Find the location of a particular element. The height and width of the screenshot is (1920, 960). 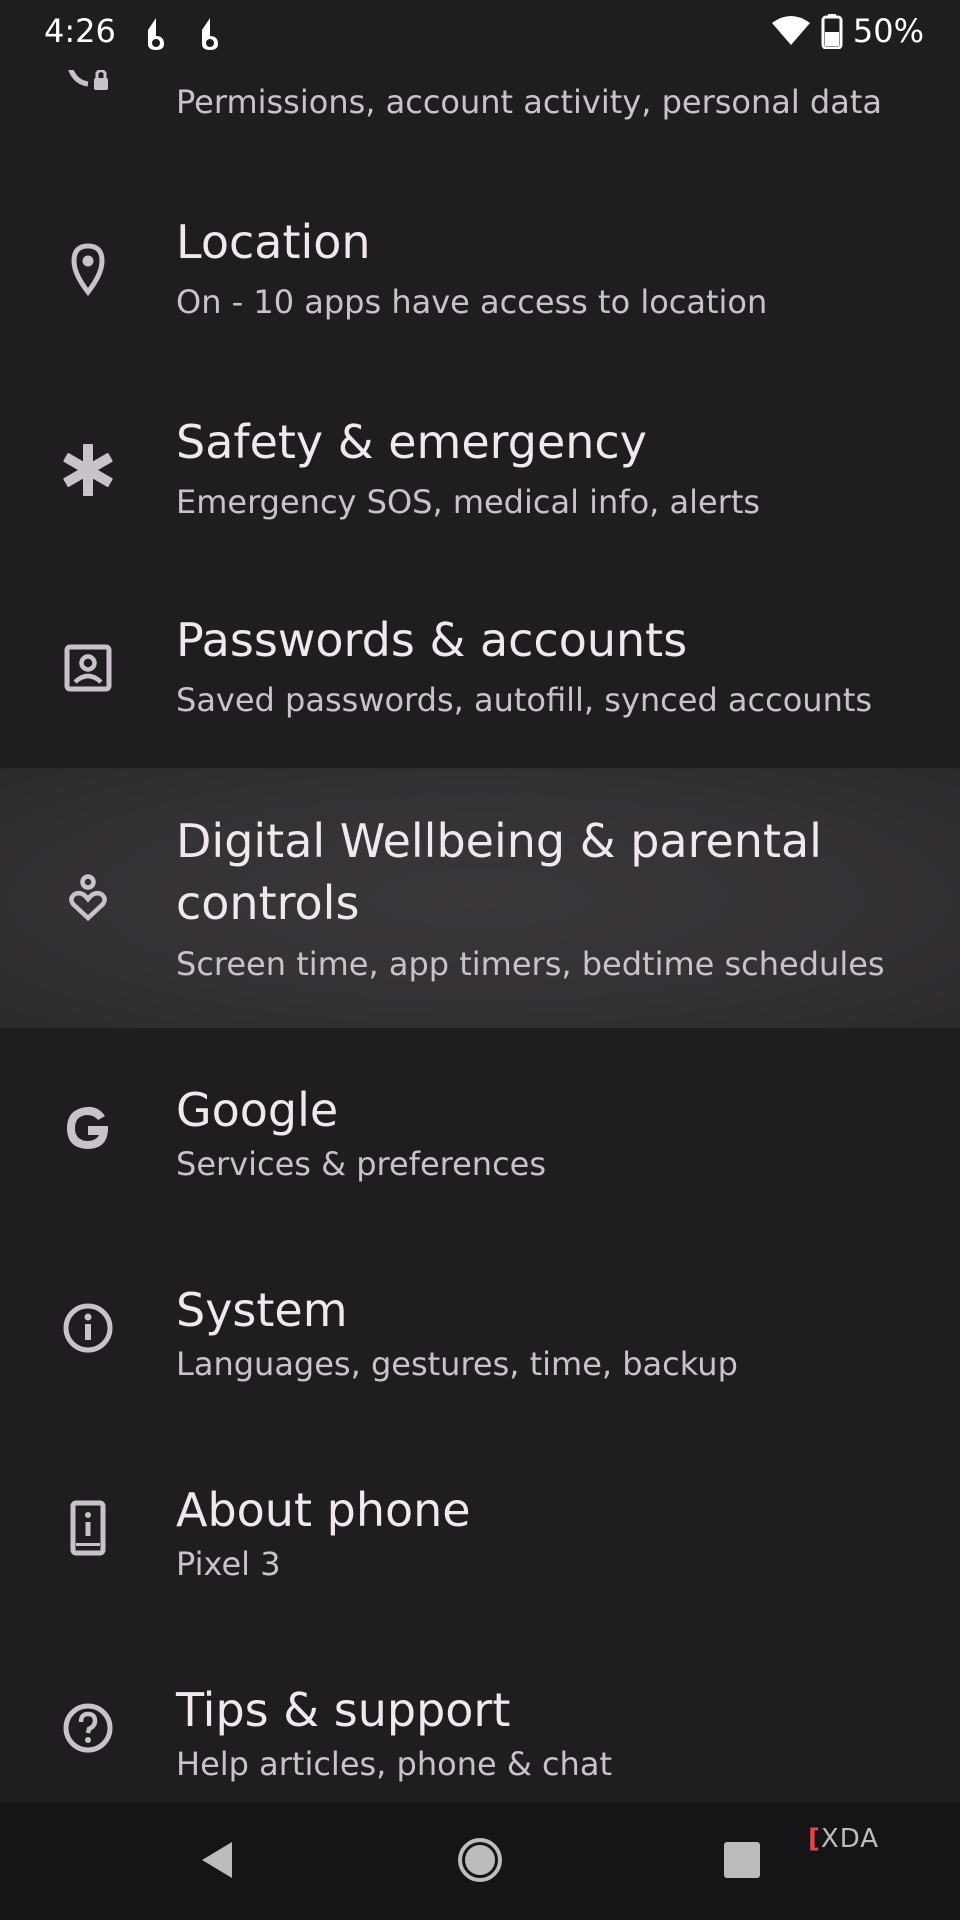

settings-item-subtitle: Help articles, phone & chat is located at coordinates (394, 1764).